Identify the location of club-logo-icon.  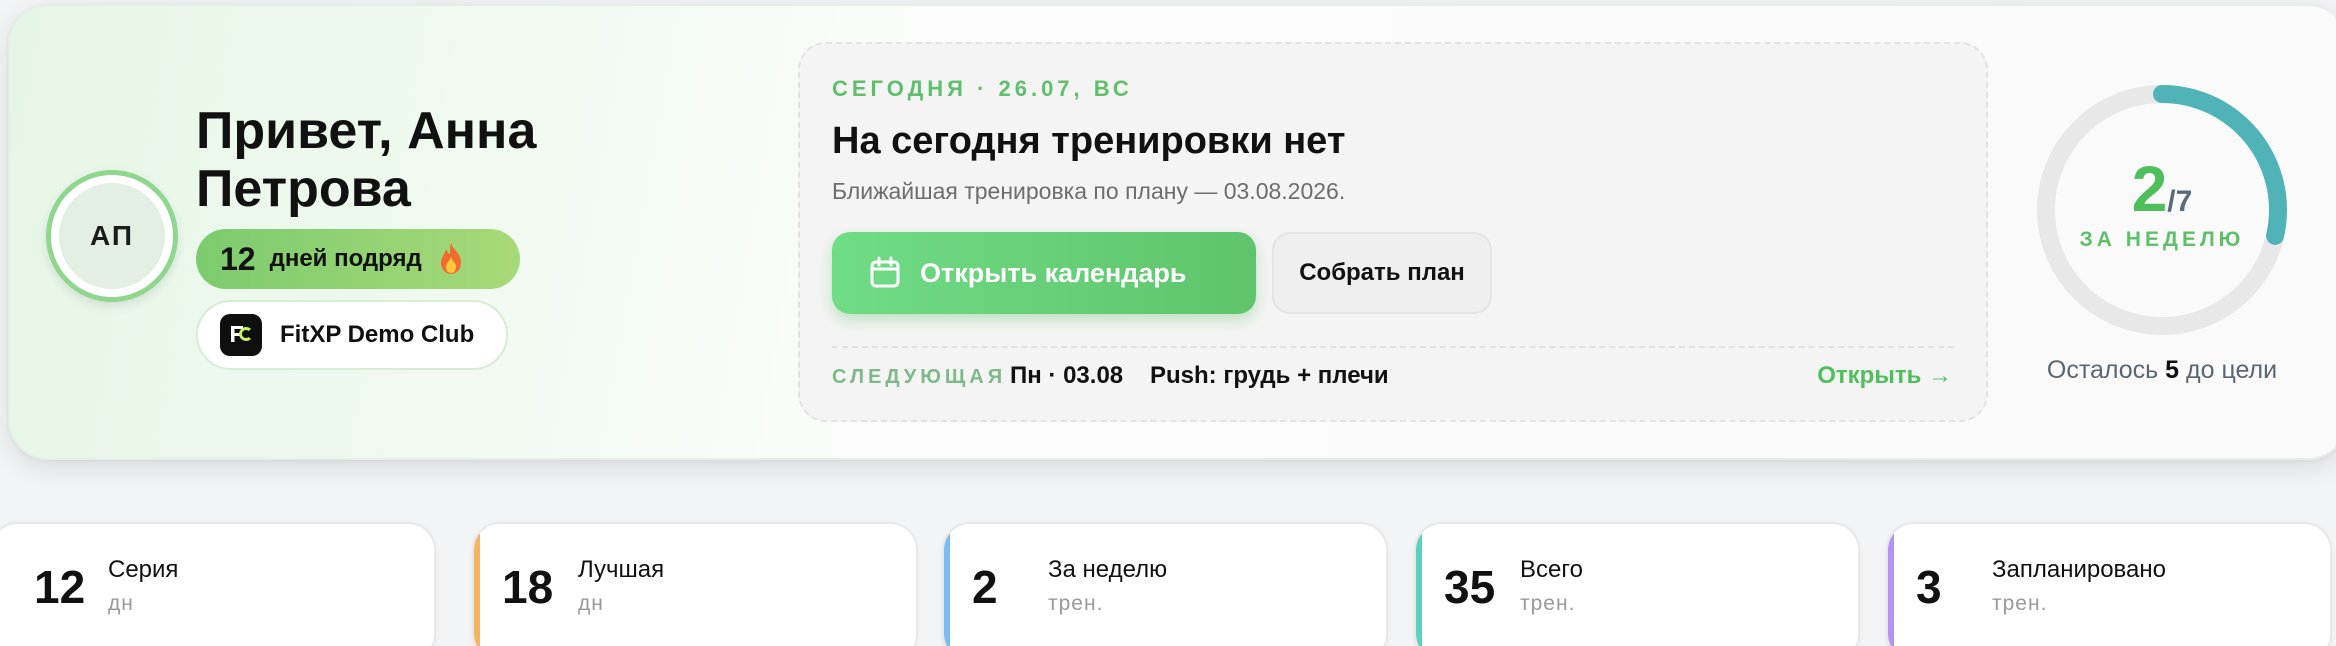
(241, 335).